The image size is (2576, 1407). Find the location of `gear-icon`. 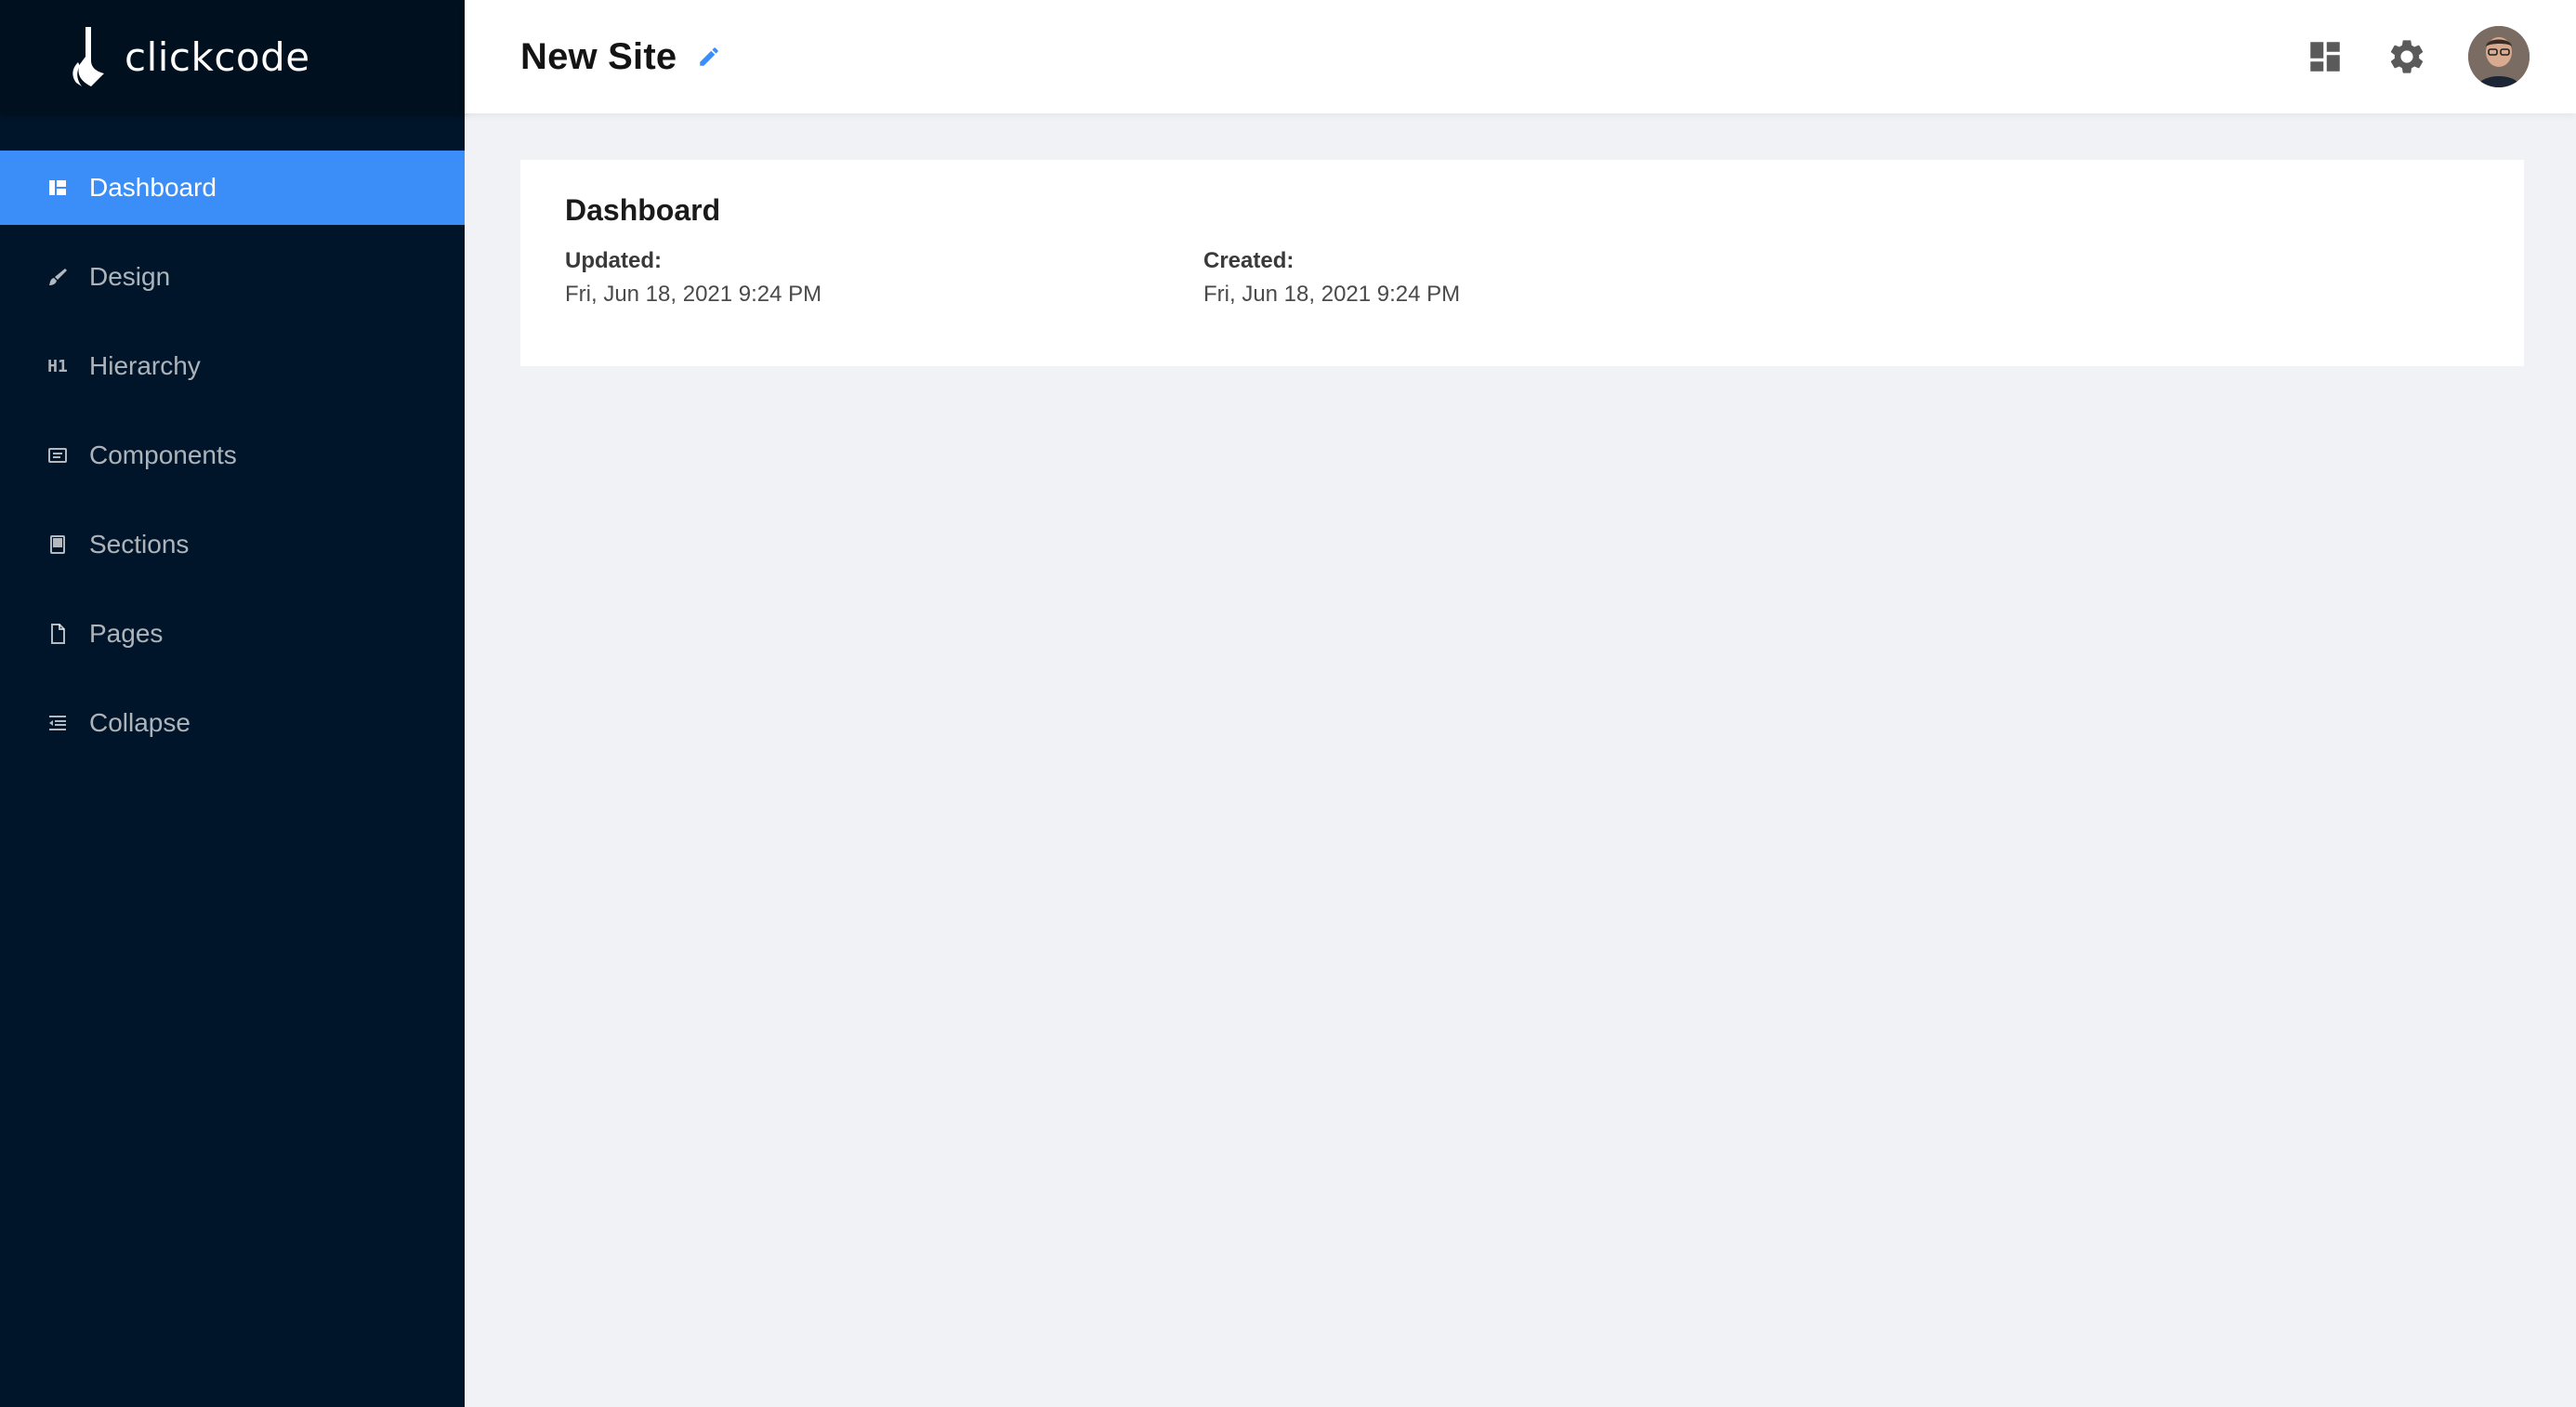

gear-icon is located at coordinates (2406, 56).